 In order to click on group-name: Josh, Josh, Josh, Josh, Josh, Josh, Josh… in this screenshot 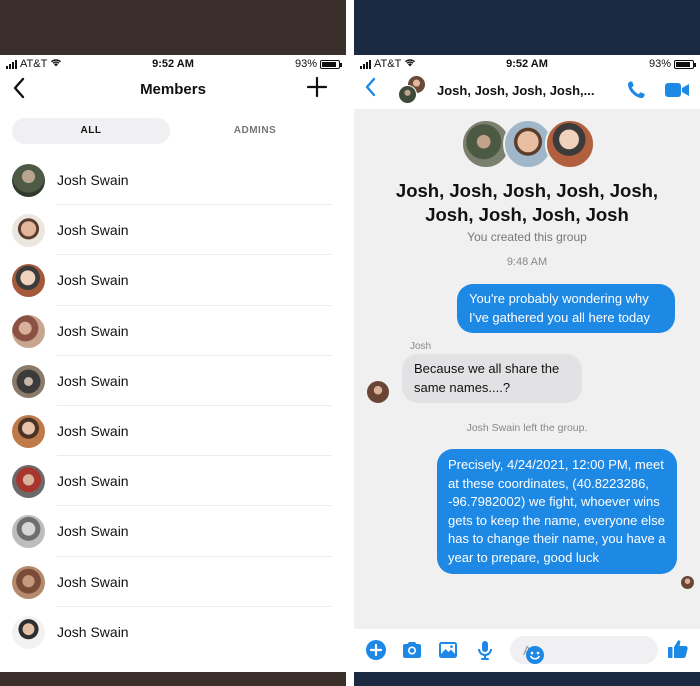, I will do `click(527, 203)`.